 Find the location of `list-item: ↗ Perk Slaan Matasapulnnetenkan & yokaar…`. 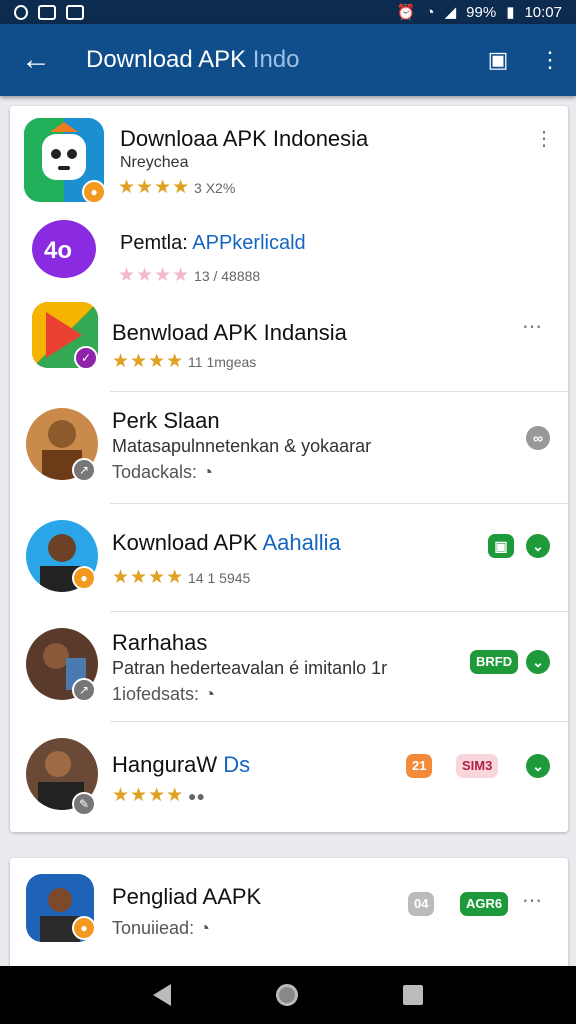

list-item: ↗ Perk Slaan Matasapulnnetenkan & yokaar… is located at coordinates (289, 448).